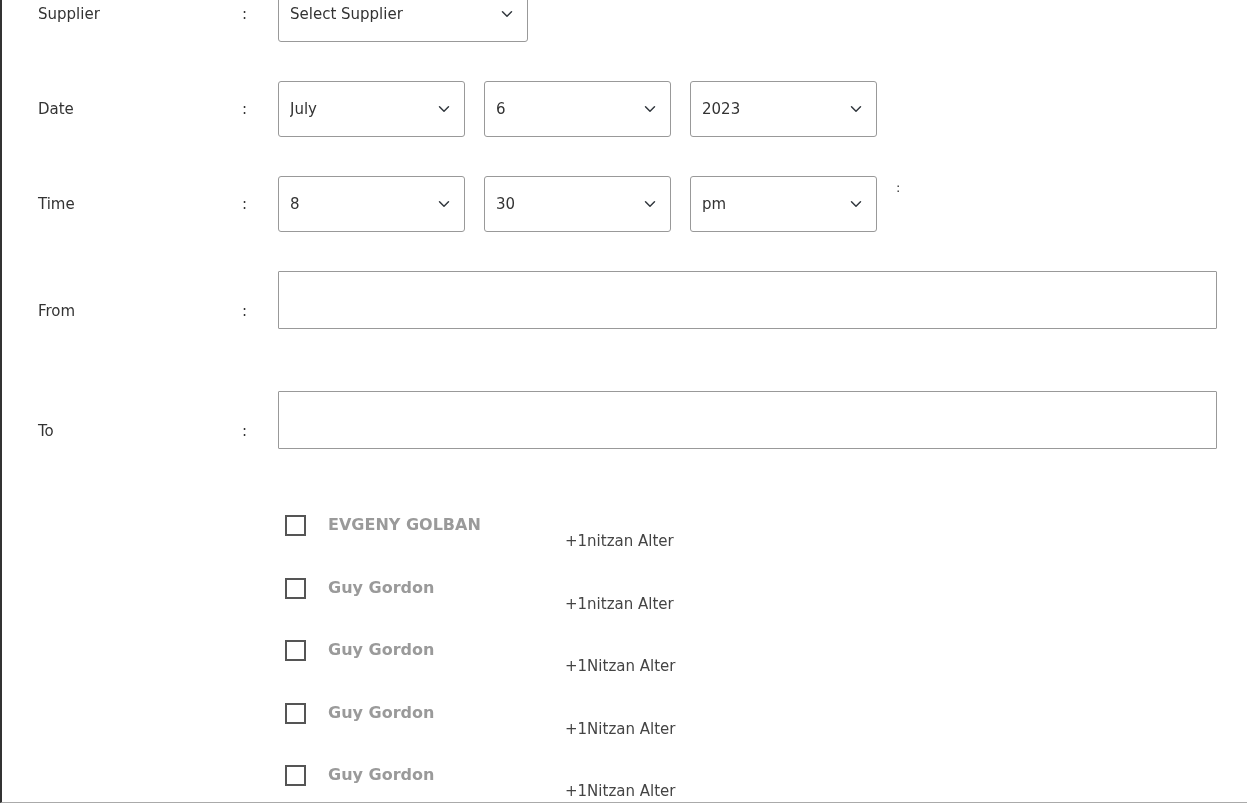 This screenshot has height=805, width=1247. Describe the element at coordinates (783, 204) in the screenshot. I see `dropdown-field: pm` at that location.